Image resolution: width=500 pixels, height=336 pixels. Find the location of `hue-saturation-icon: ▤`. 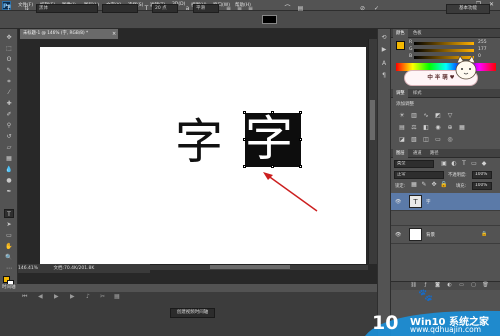

hue-saturation-icon: ▤ is located at coordinates (402, 128).